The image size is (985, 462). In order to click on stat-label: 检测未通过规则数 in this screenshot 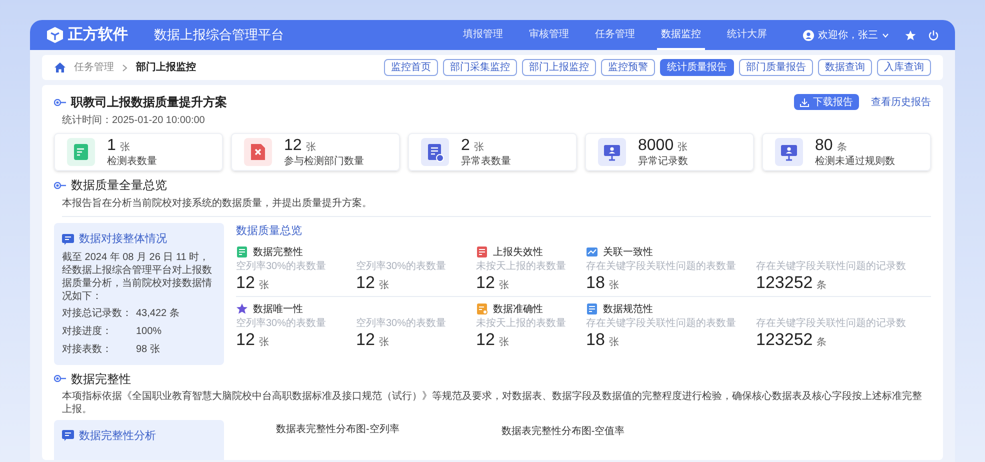, I will do `click(855, 161)`.